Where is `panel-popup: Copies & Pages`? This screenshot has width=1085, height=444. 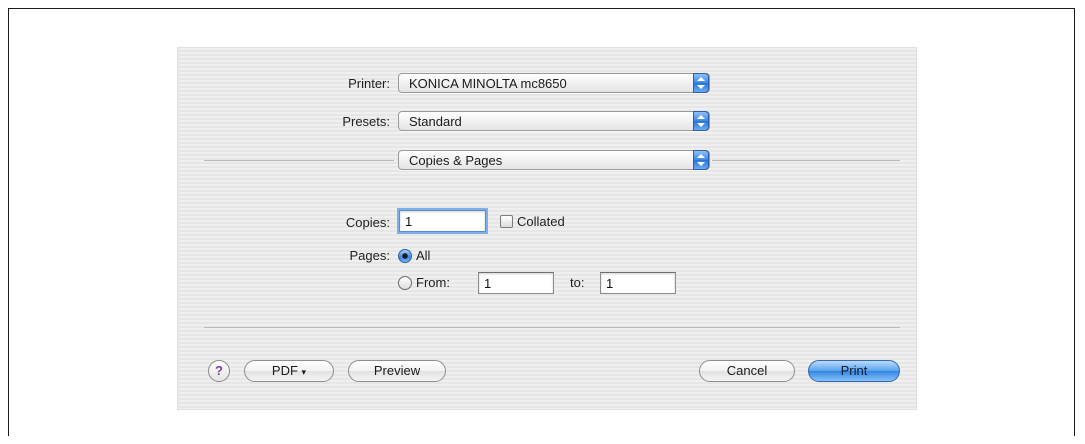 panel-popup: Copies & Pages is located at coordinates (554, 160).